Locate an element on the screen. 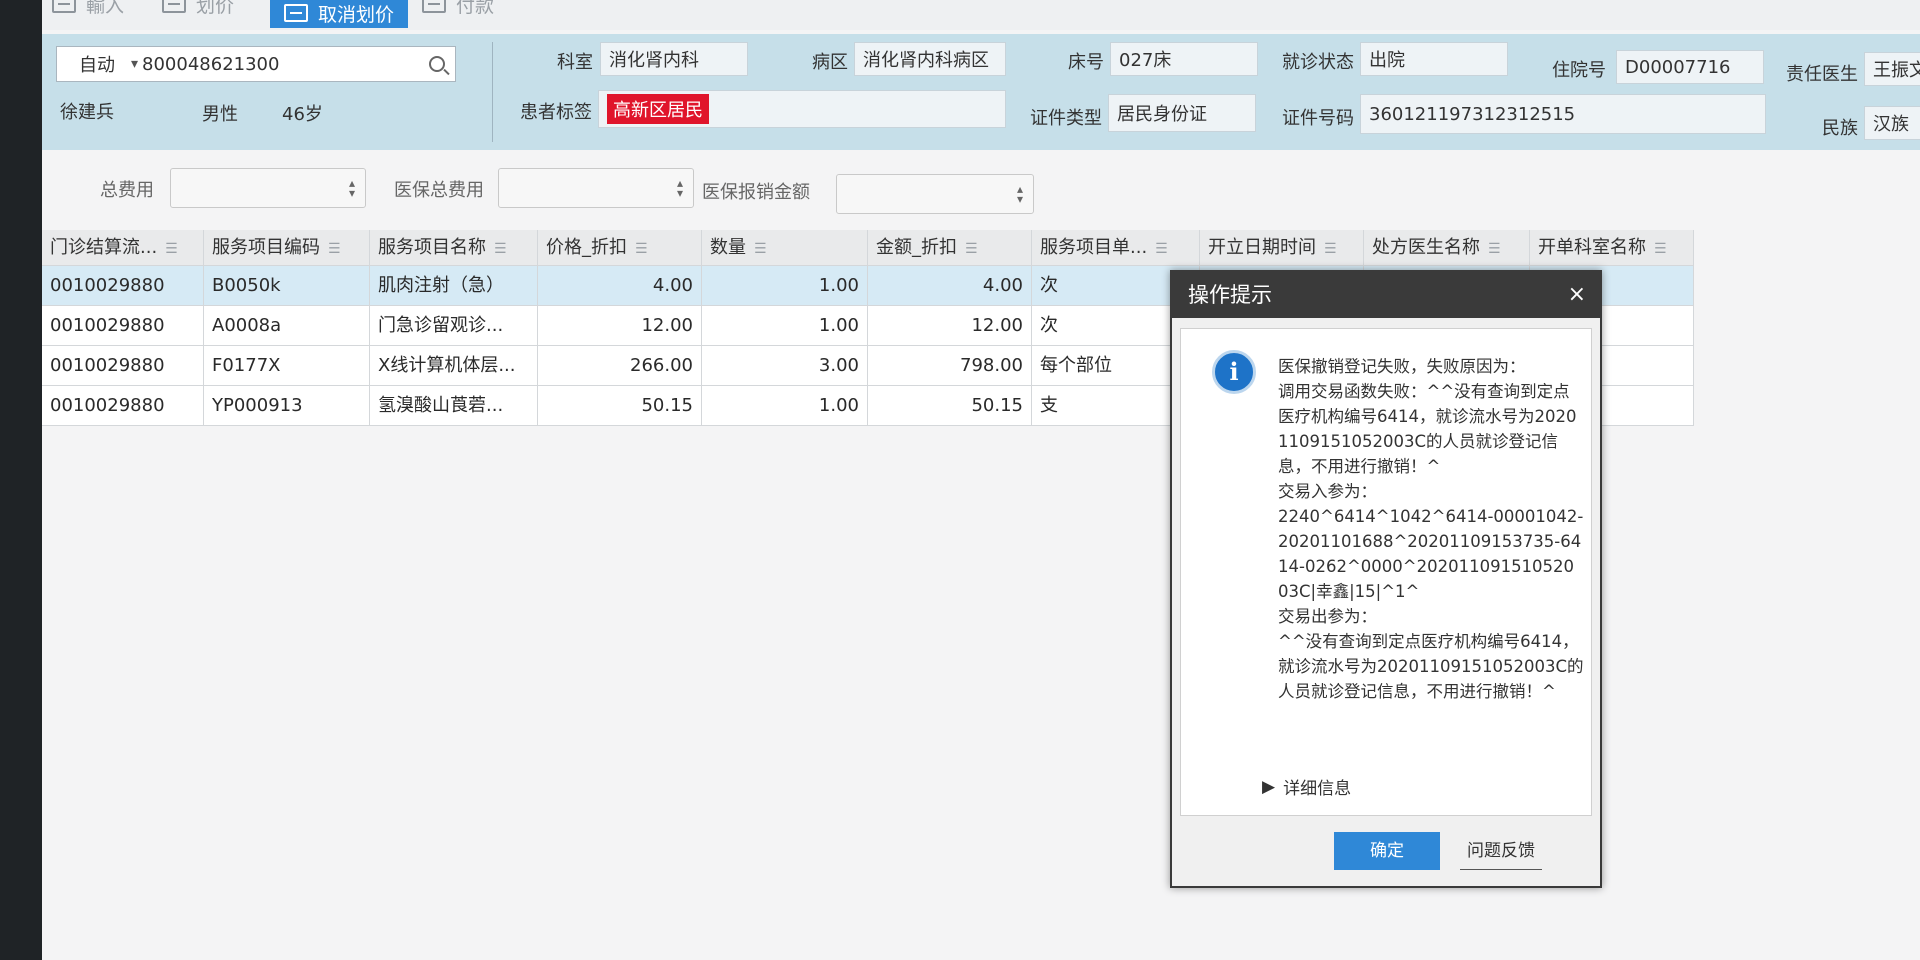  info-icon: i is located at coordinates (1234, 372).